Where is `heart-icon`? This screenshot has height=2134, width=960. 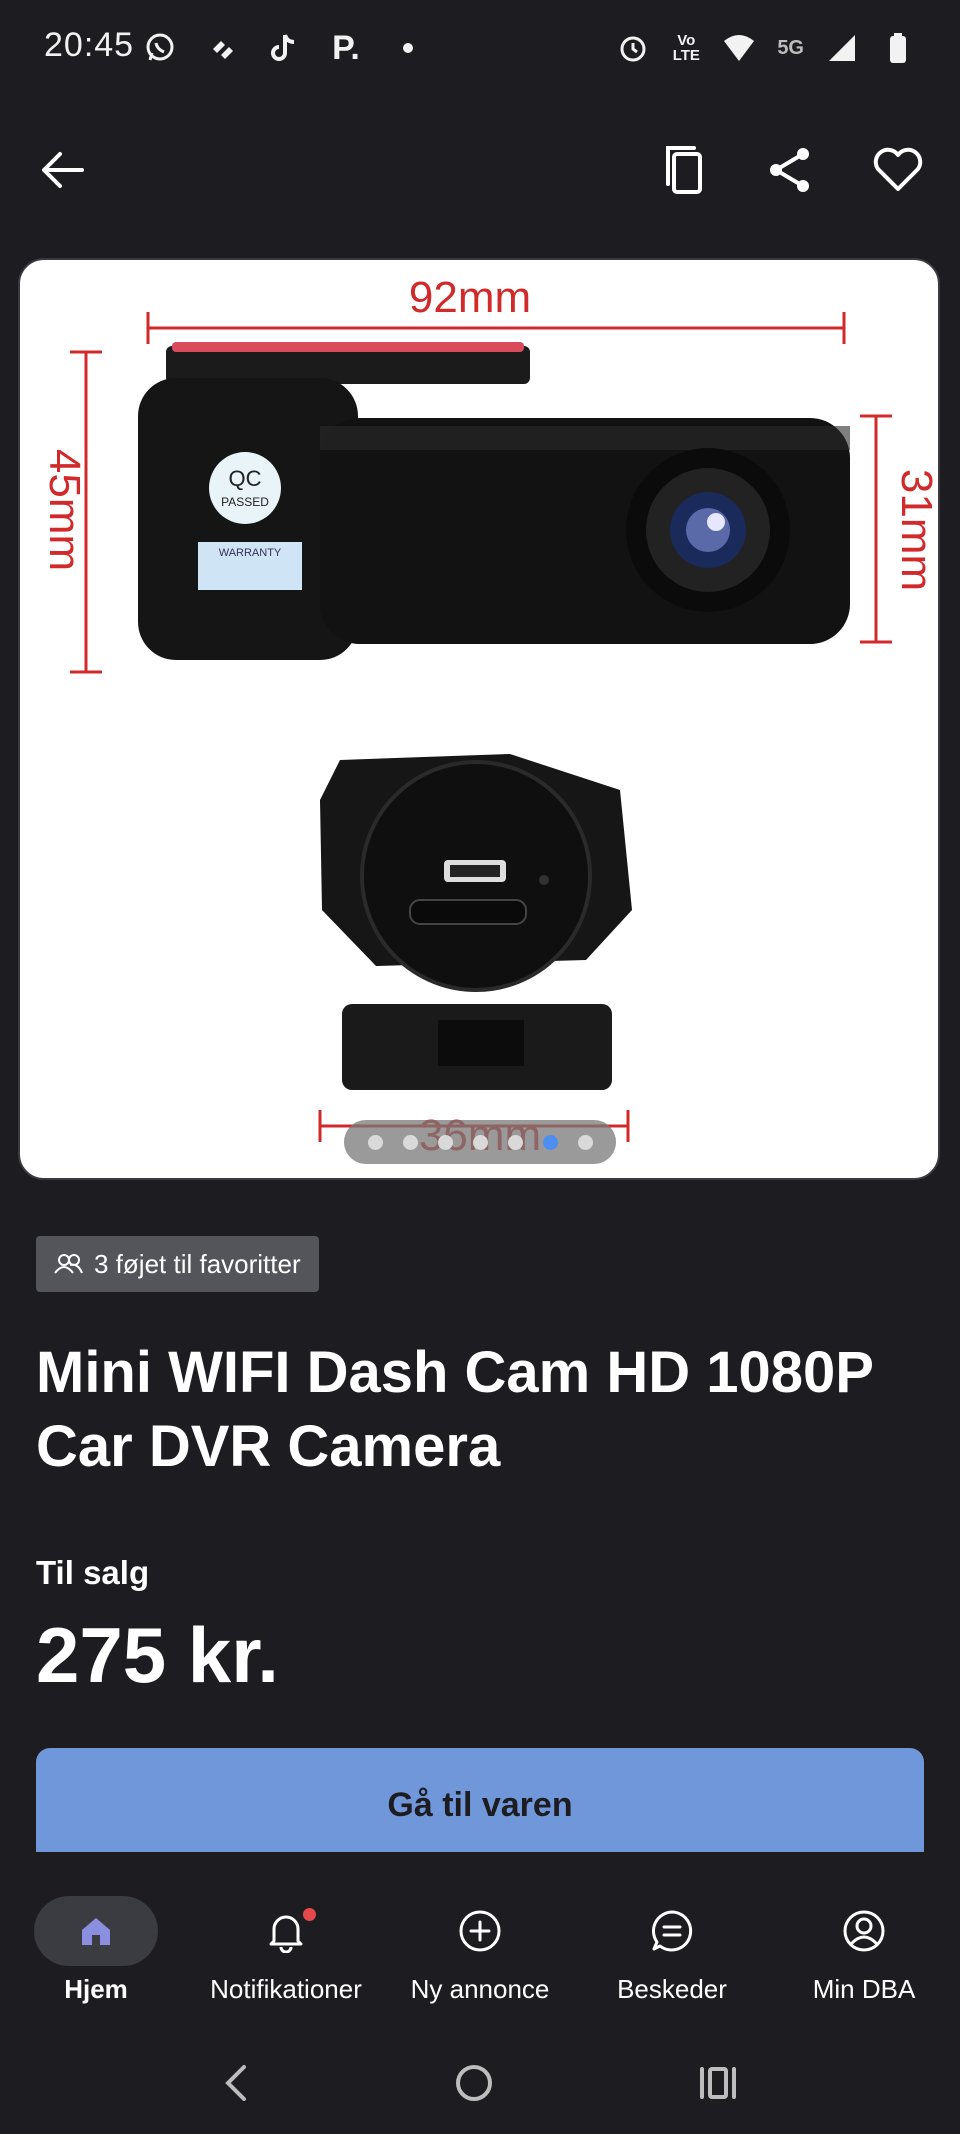
heart-icon is located at coordinates (898, 169).